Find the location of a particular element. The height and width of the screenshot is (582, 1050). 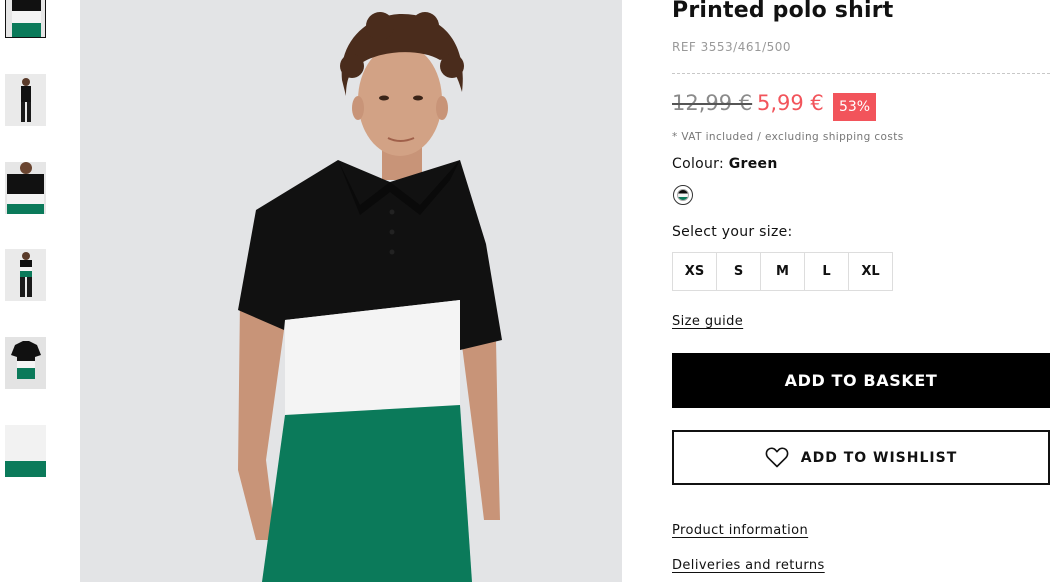

size-option-xl: XL is located at coordinates (870, 271).